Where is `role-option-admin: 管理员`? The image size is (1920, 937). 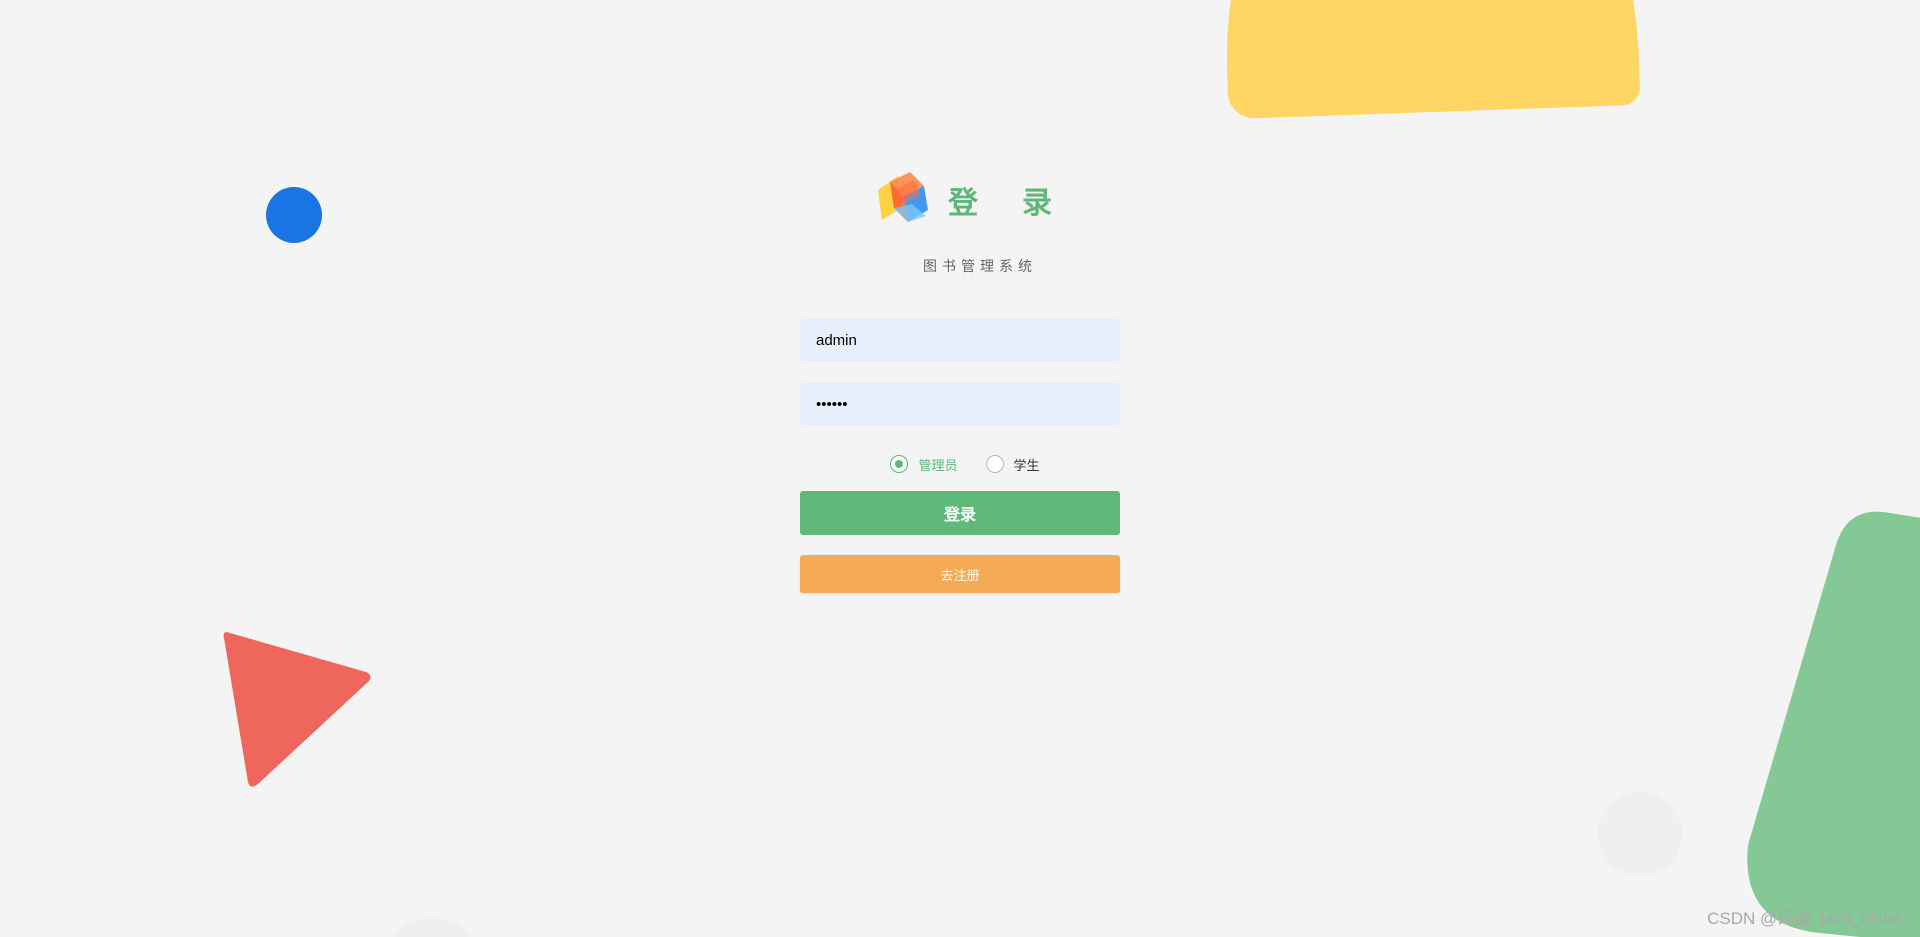
role-option-admin: 管理员 is located at coordinates (924, 464).